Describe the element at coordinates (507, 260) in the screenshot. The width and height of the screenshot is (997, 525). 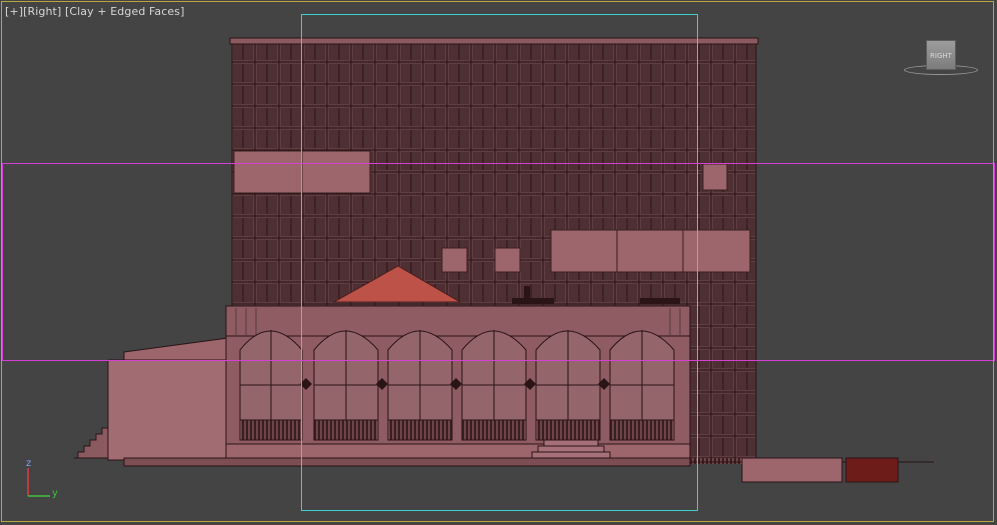
I see `tower-window-b` at that location.